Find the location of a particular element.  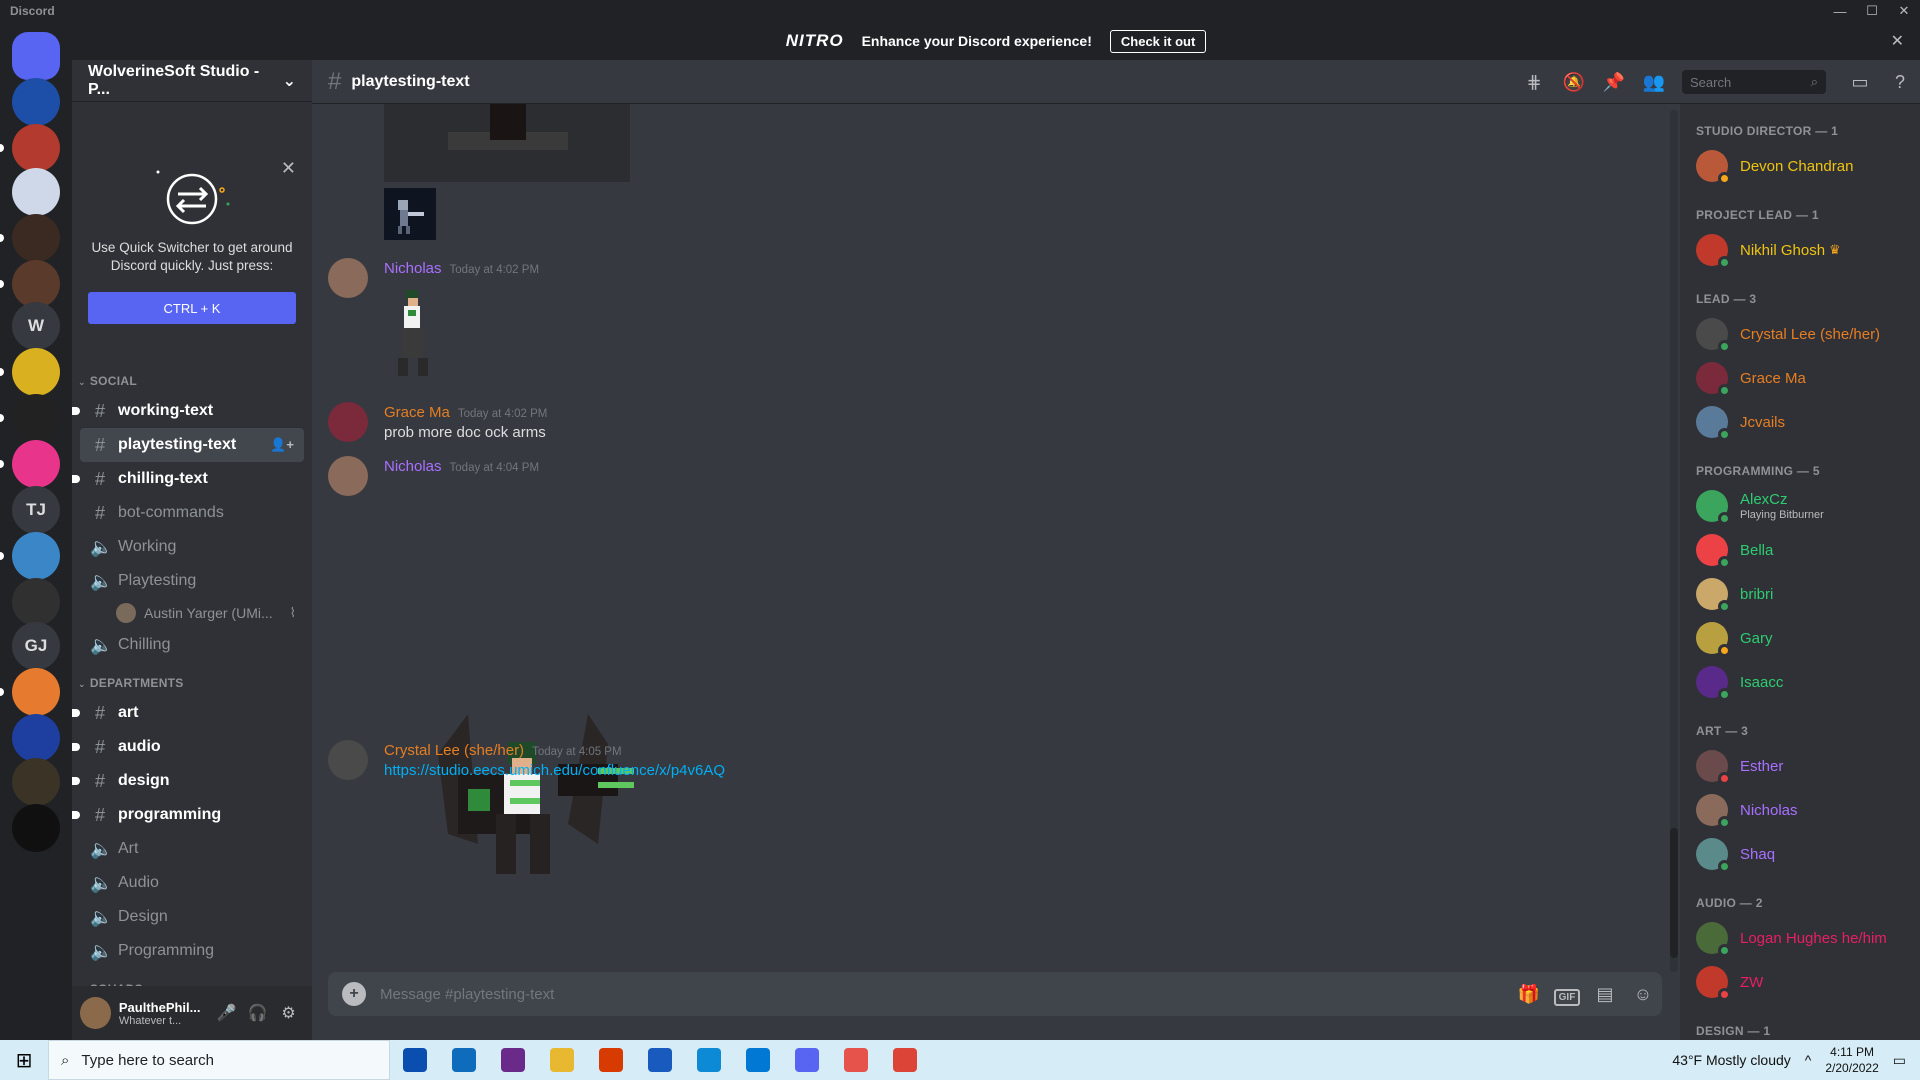

taskbar-app-edge is located at coordinates (708, 1060).